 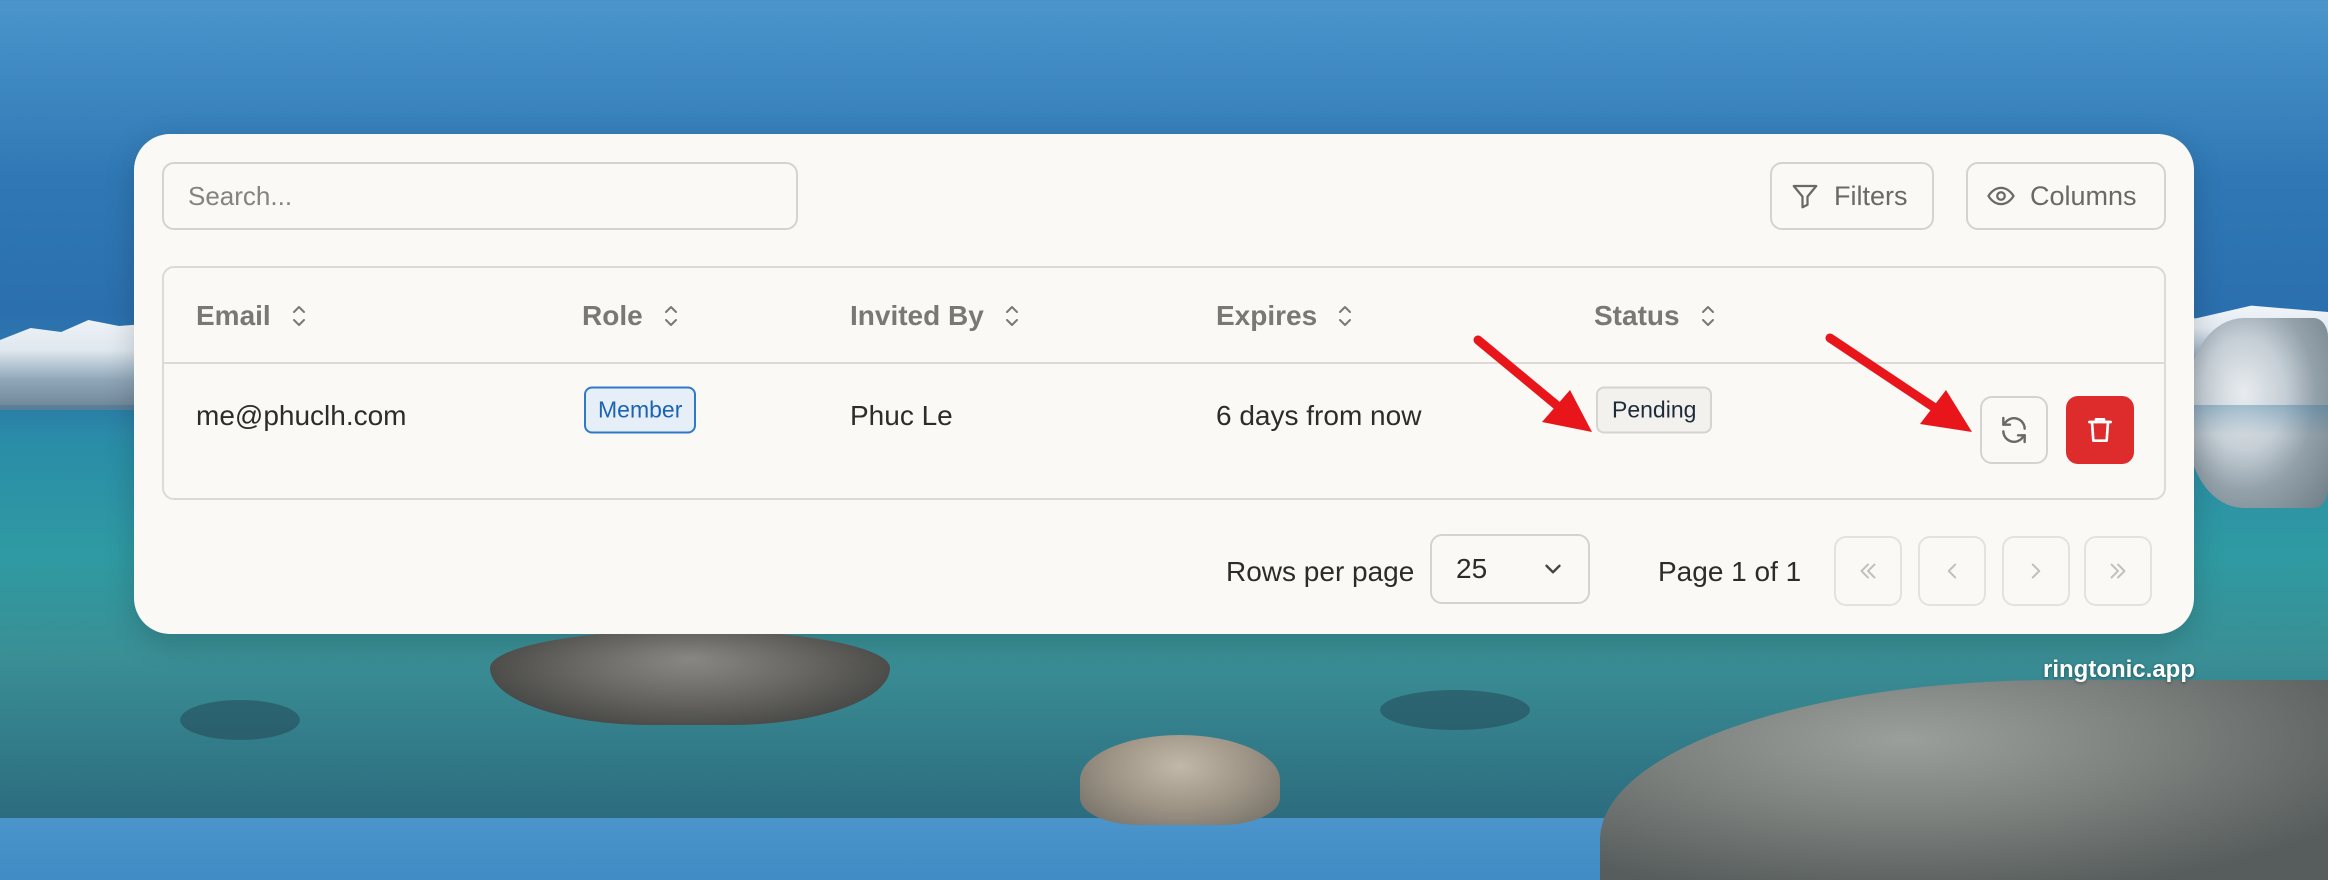 I want to click on resend-invite-button, so click(x=2014, y=430).